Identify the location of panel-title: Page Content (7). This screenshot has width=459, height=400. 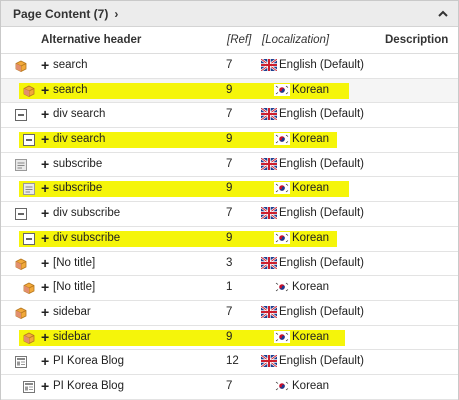
(61, 13).